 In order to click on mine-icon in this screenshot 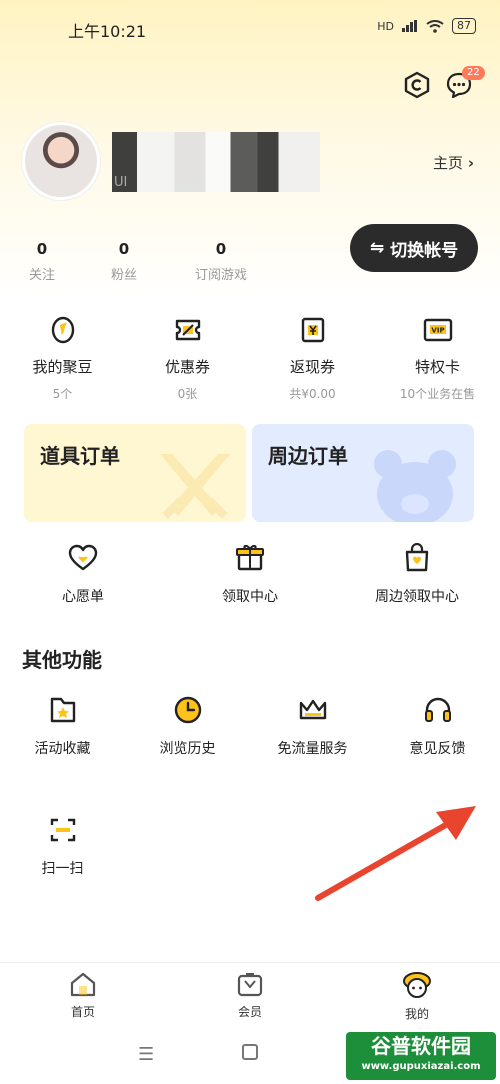, I will do `click(417, 985)`.